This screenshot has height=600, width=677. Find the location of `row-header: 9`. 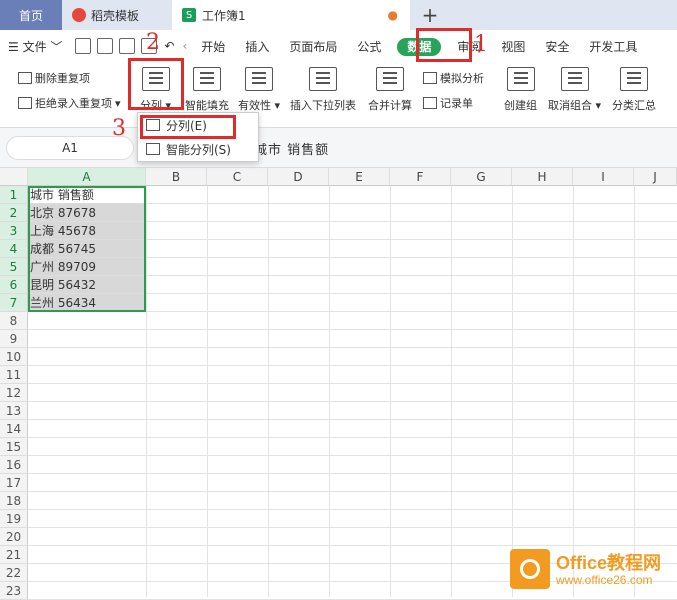

row-header: 9 is located at coordinates (14, 339).